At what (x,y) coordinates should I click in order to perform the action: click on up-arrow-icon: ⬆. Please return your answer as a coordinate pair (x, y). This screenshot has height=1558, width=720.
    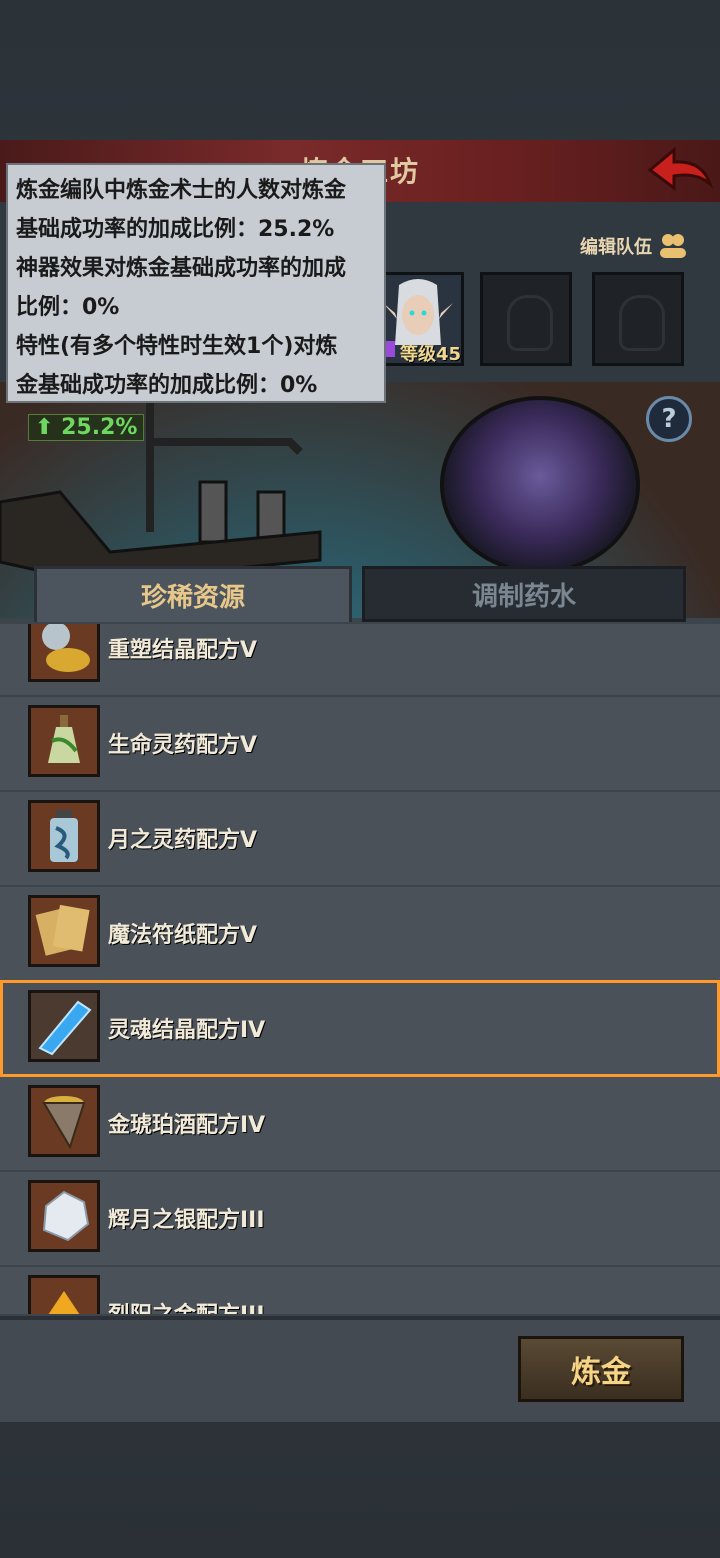
    Looking at the image, I should click on (44, 427).